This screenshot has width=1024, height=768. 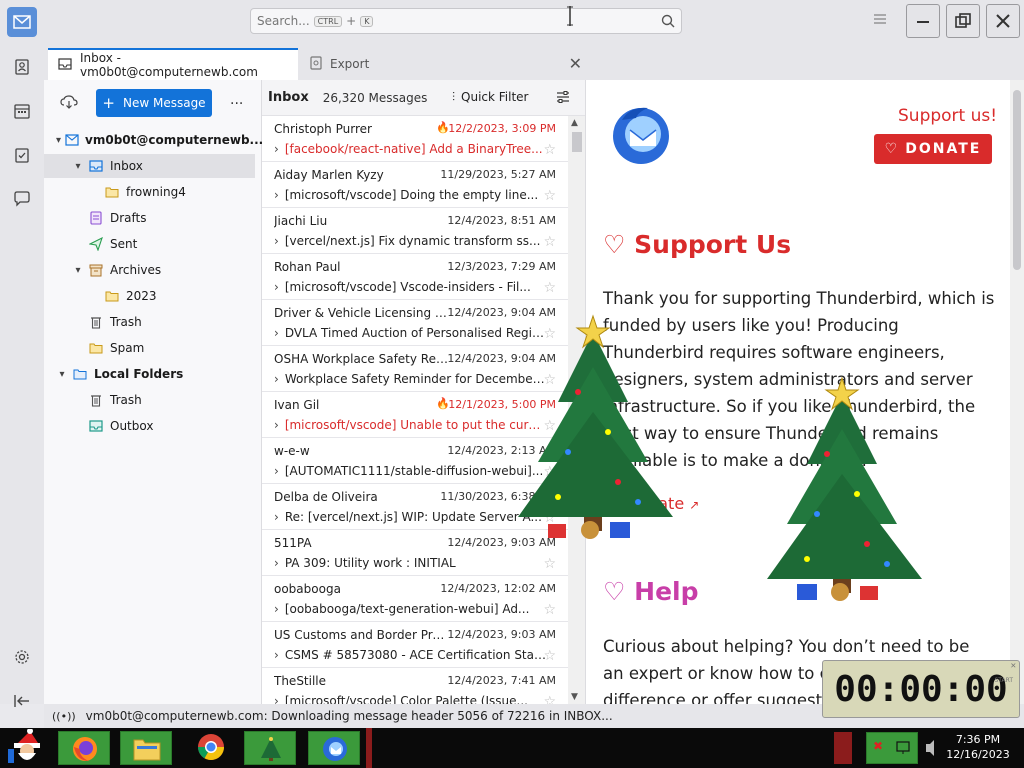 What do you see at coordinates (1003, 680) in the screenshot?
I see `timer-start-label: START` at bounding box center [1003, 680].